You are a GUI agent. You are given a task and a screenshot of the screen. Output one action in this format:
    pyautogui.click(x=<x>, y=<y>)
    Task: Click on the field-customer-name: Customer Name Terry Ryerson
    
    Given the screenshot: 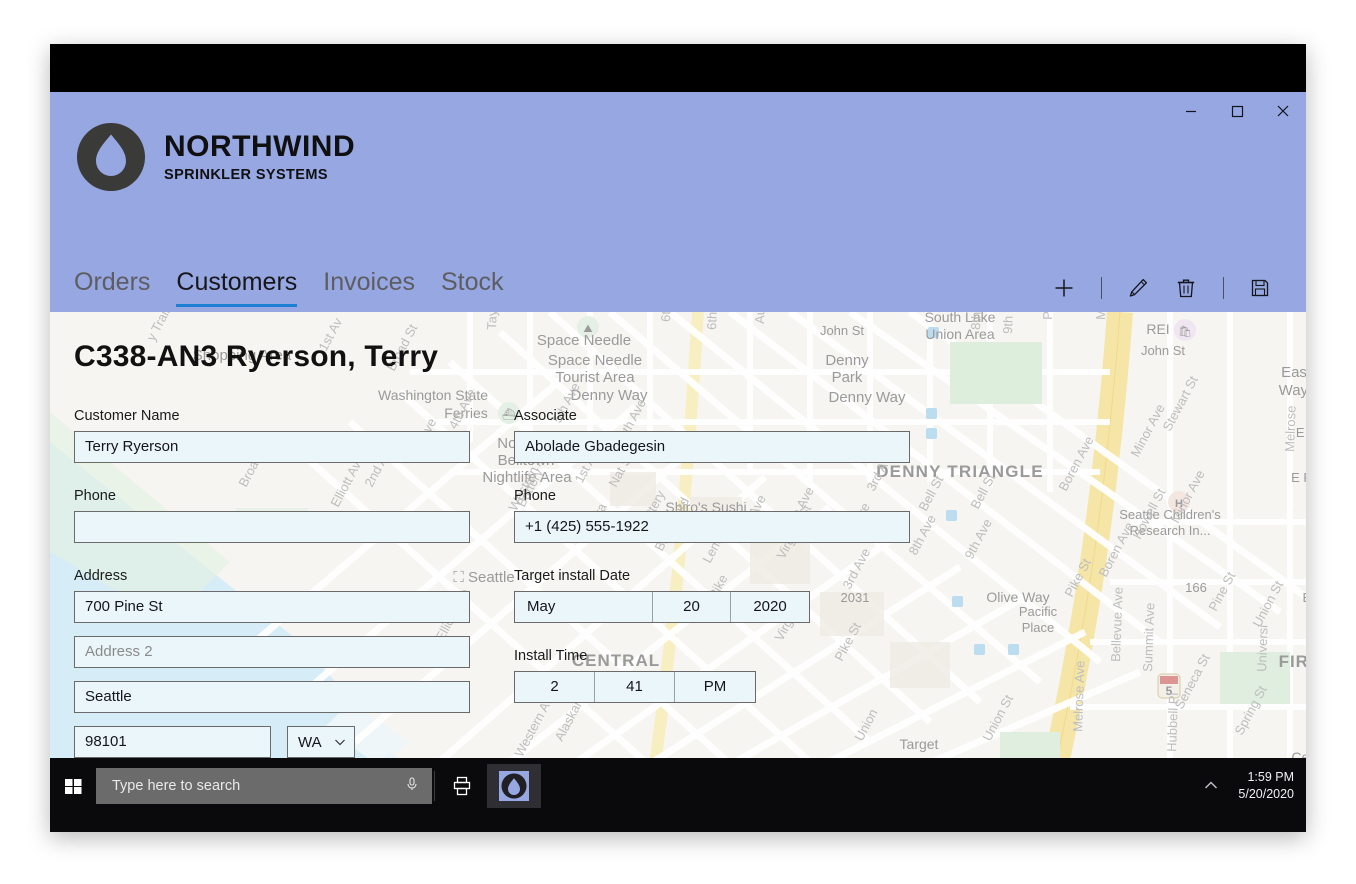 What is the action you would take?
    pyautogui.click(x=272, y=435)
    